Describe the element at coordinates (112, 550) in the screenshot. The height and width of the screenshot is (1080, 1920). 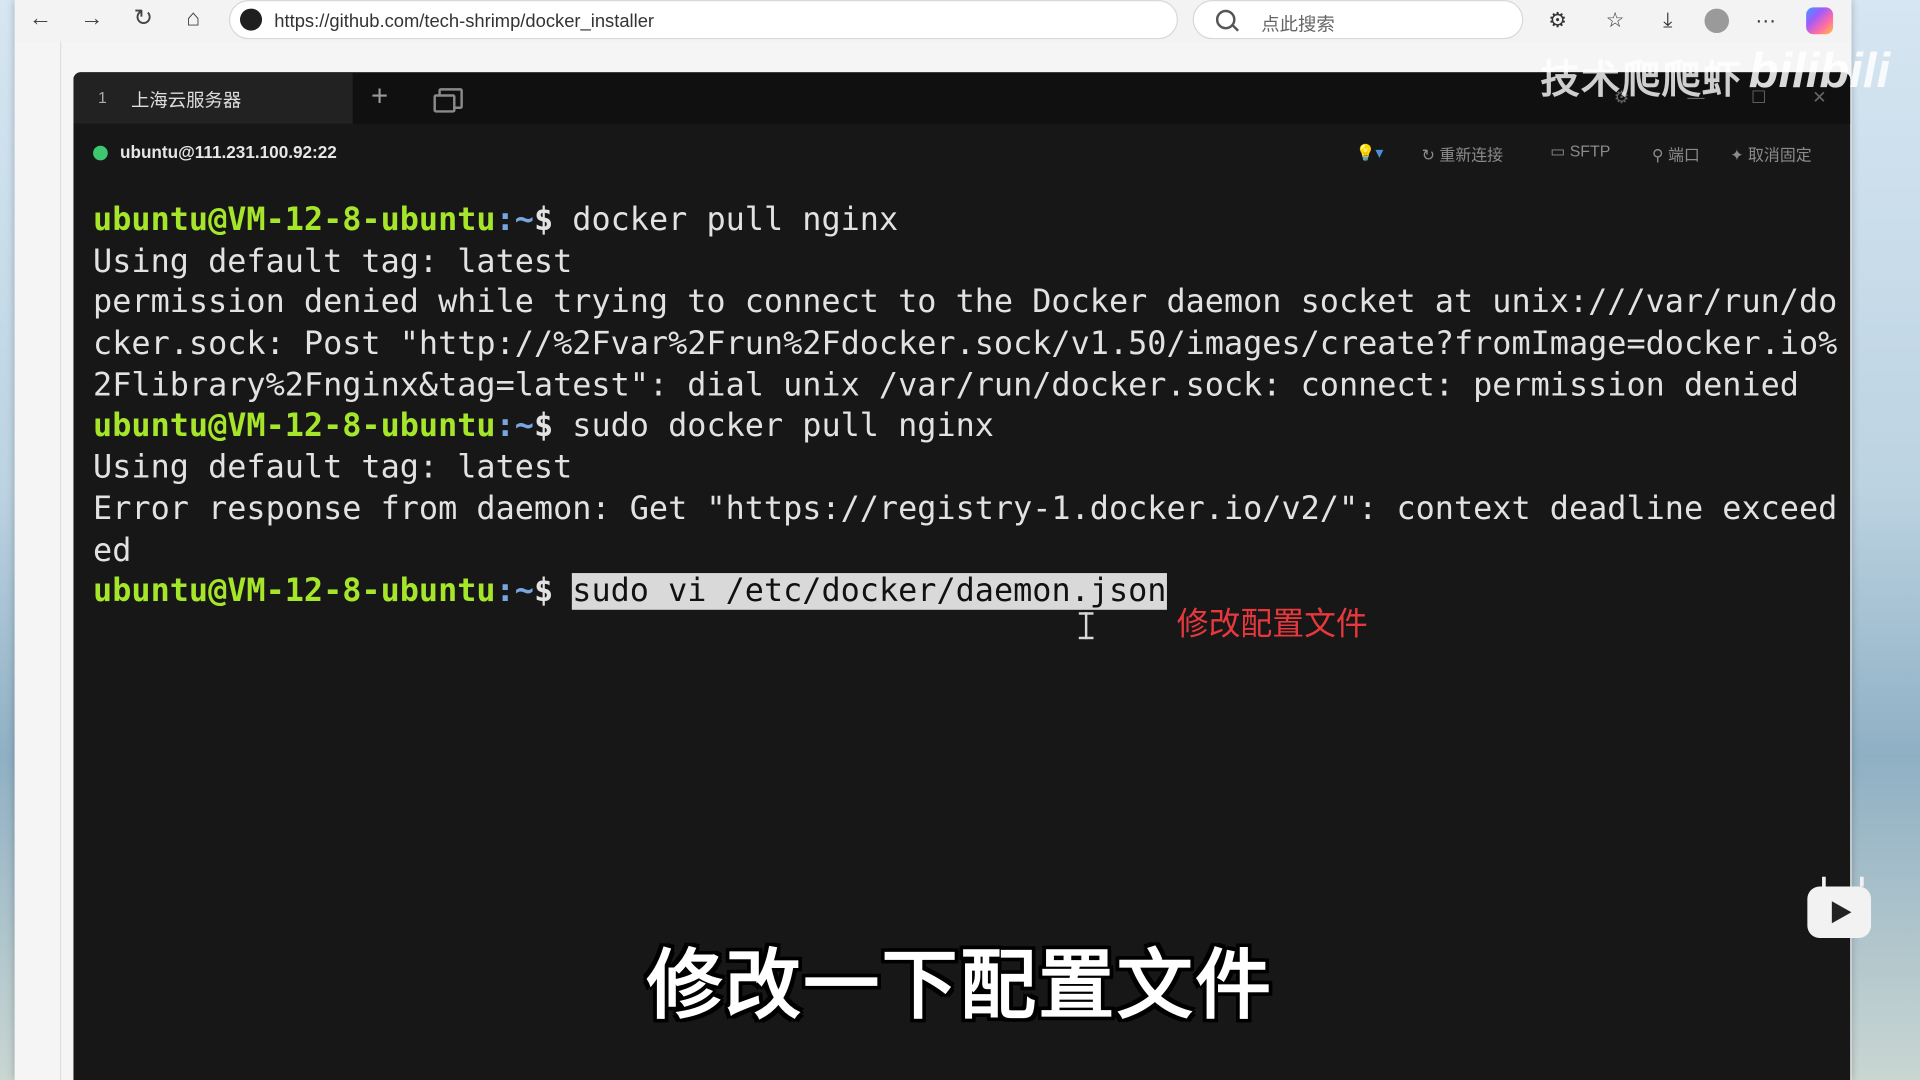
I see `terminal-output-line: ed` at that location.